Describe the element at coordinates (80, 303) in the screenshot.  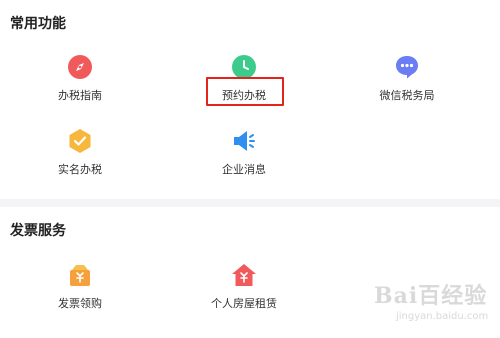
I see `menu-item-label: 发票领购` at that location.